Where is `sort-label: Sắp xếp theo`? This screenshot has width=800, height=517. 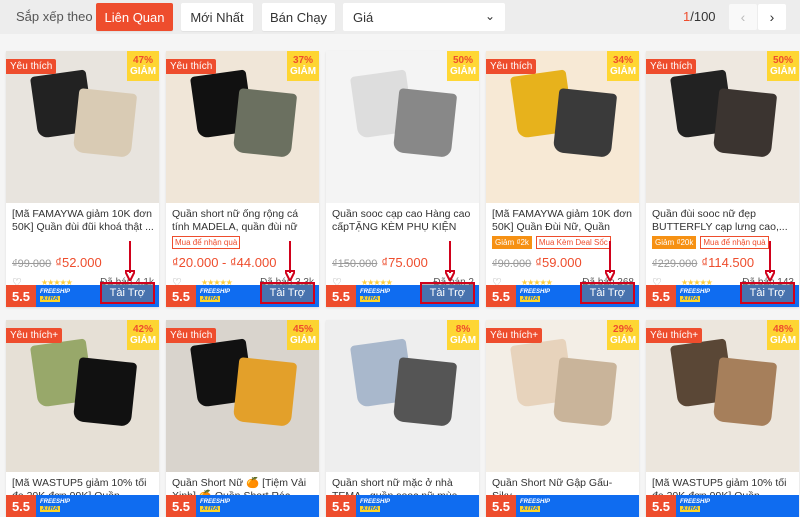 sort-label: Sắp xếp theo is located at coordinates (54, 16).